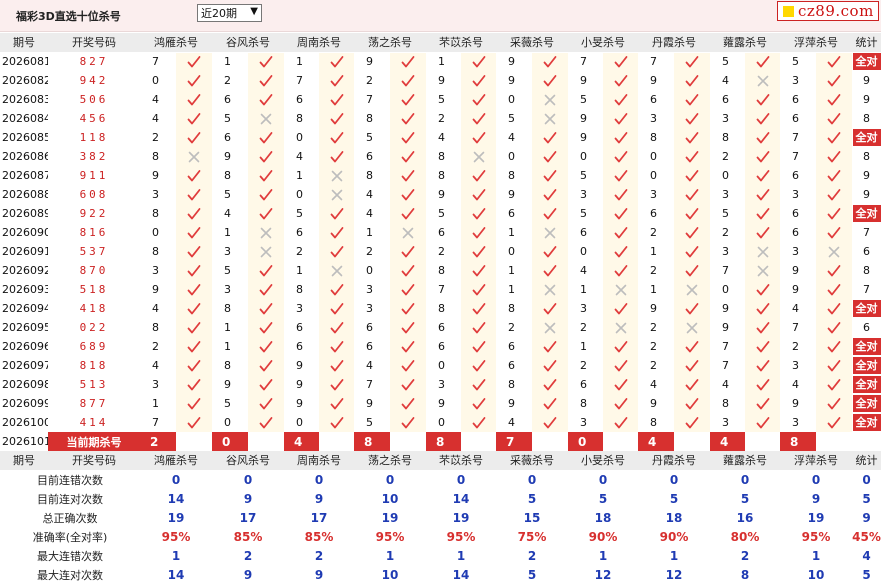  I want to click on stat-cell: 9, so click(866, 175).